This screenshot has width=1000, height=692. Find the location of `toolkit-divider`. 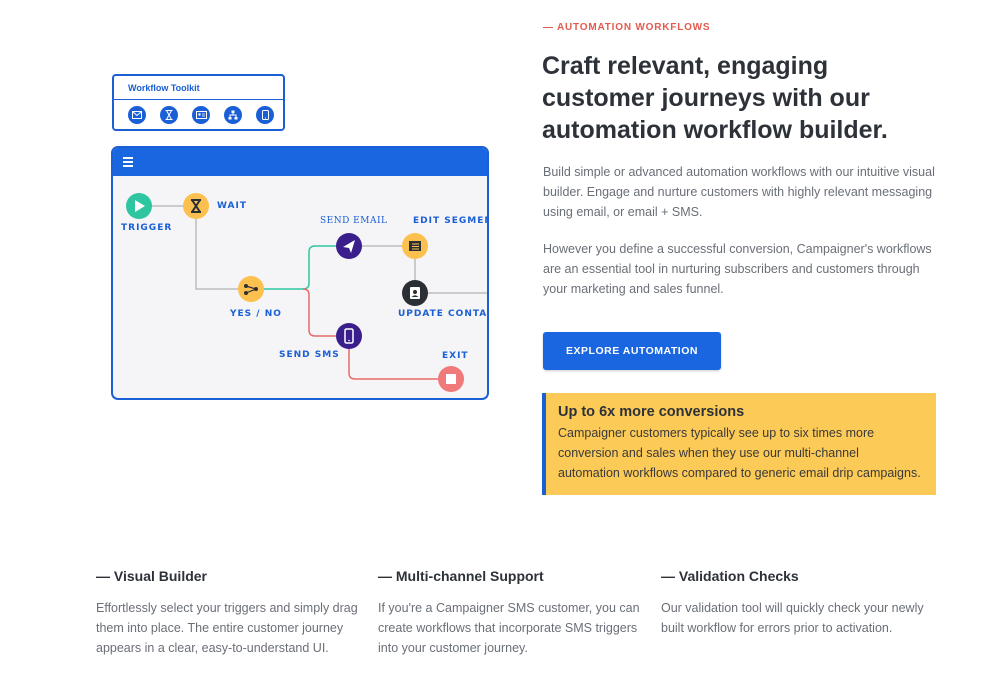

toolkit-divider is located at coordinates (198, 99).